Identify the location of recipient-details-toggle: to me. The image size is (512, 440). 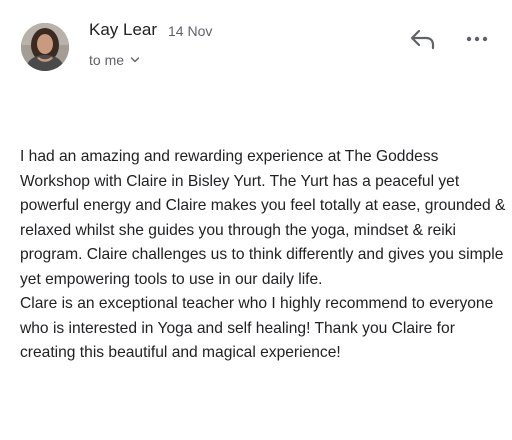
(114, 60).